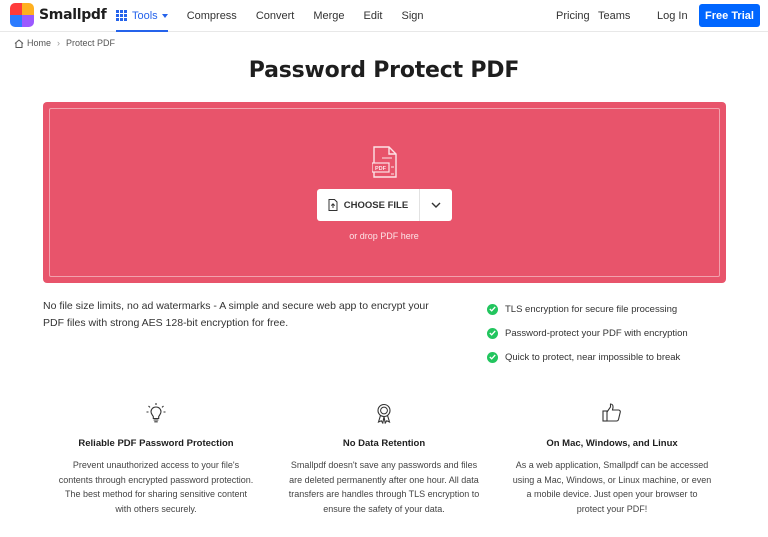  Describe the element at coordinates (381, 169) in the screenshot. I see `pdf-icon-label: PDF` at that location.